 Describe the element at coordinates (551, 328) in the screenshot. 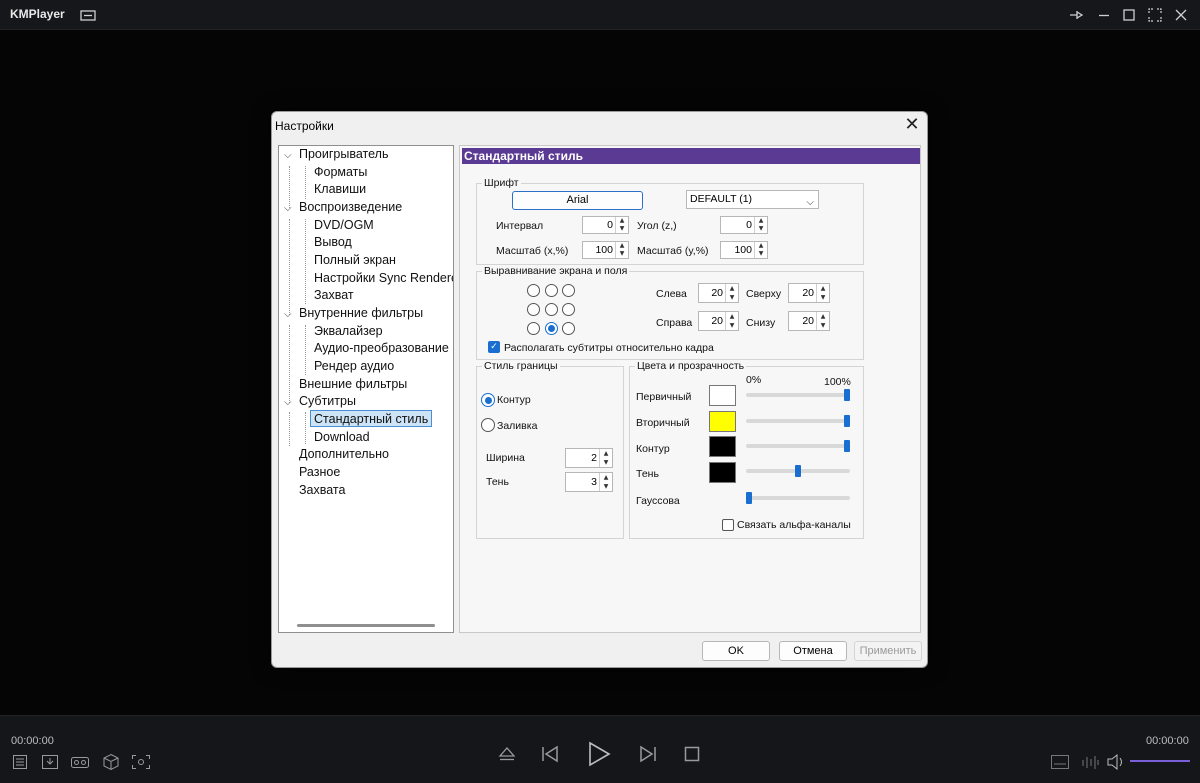

I see `align-bottom-center-radio` at that location.